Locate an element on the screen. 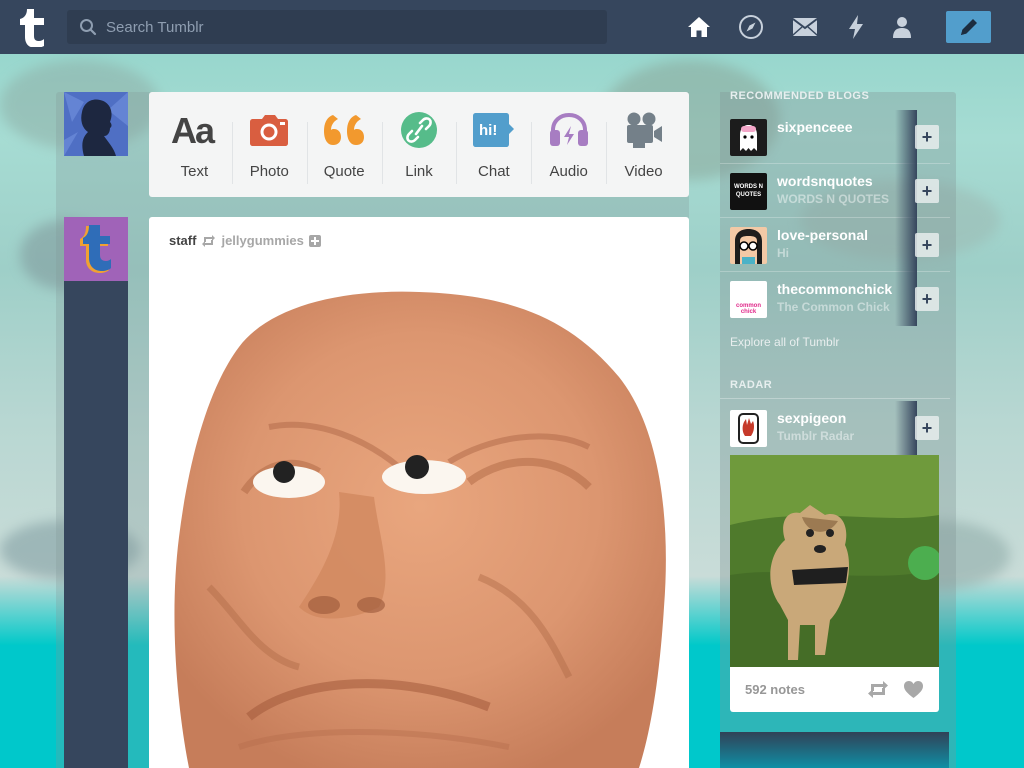 This screenshot has width=1024, height=768. post-type-photo: Photo is located at coordinates (269, 147).